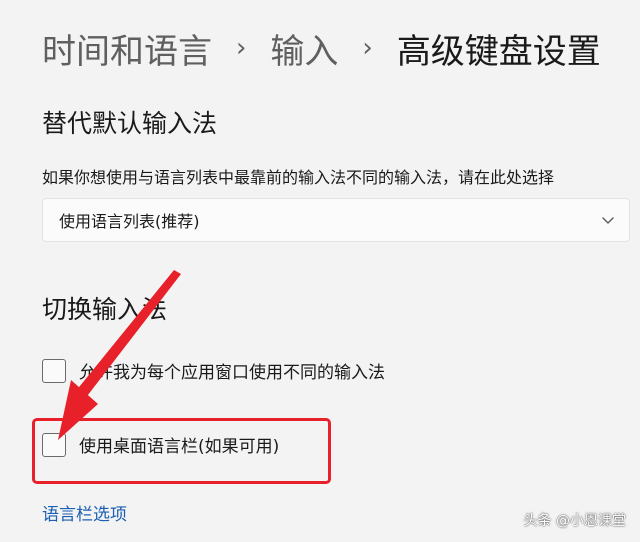 The width and height of the screenshot is (640, 542). I want to click on per-app-input-method-label: 允许我为每个应用窗口使用不同的输入法, so click(232, 373).